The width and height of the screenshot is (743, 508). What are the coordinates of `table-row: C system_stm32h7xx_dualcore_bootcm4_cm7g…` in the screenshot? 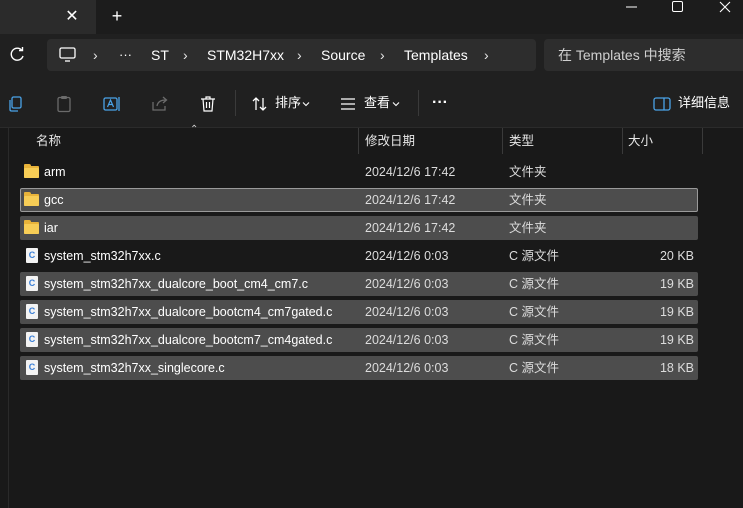 It's located at (359, 312).